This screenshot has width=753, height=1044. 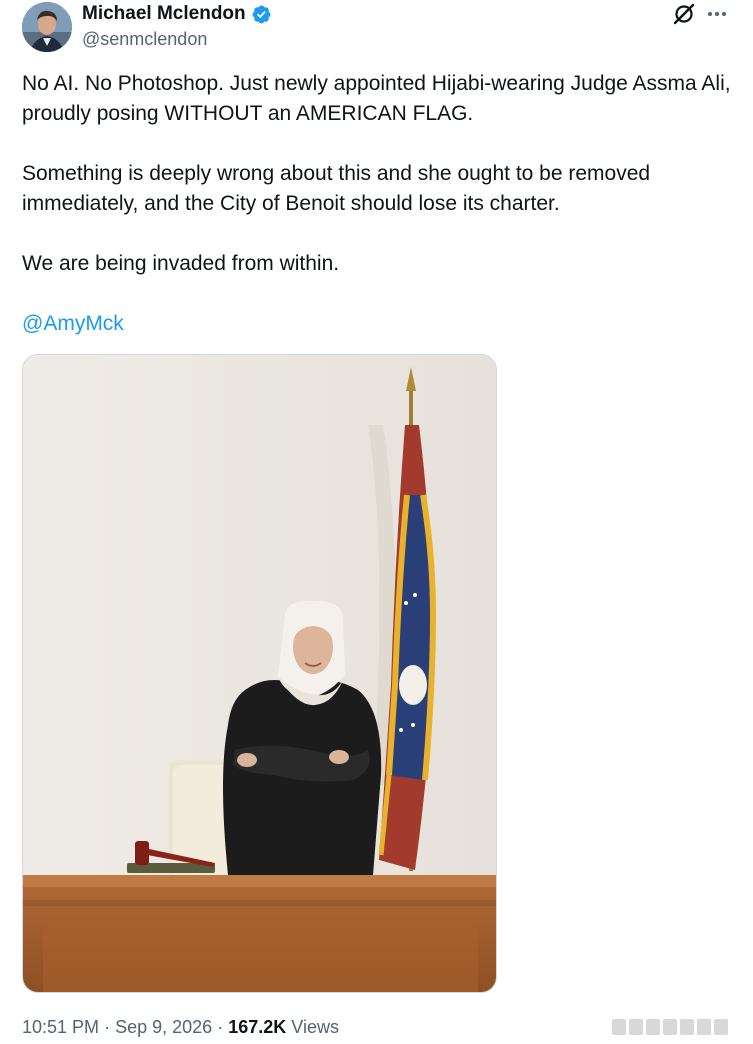 What do you see at coordinates (261, 14) in the screenshot?
I see `verified-badge-icon` at bounding box center [261, 14].